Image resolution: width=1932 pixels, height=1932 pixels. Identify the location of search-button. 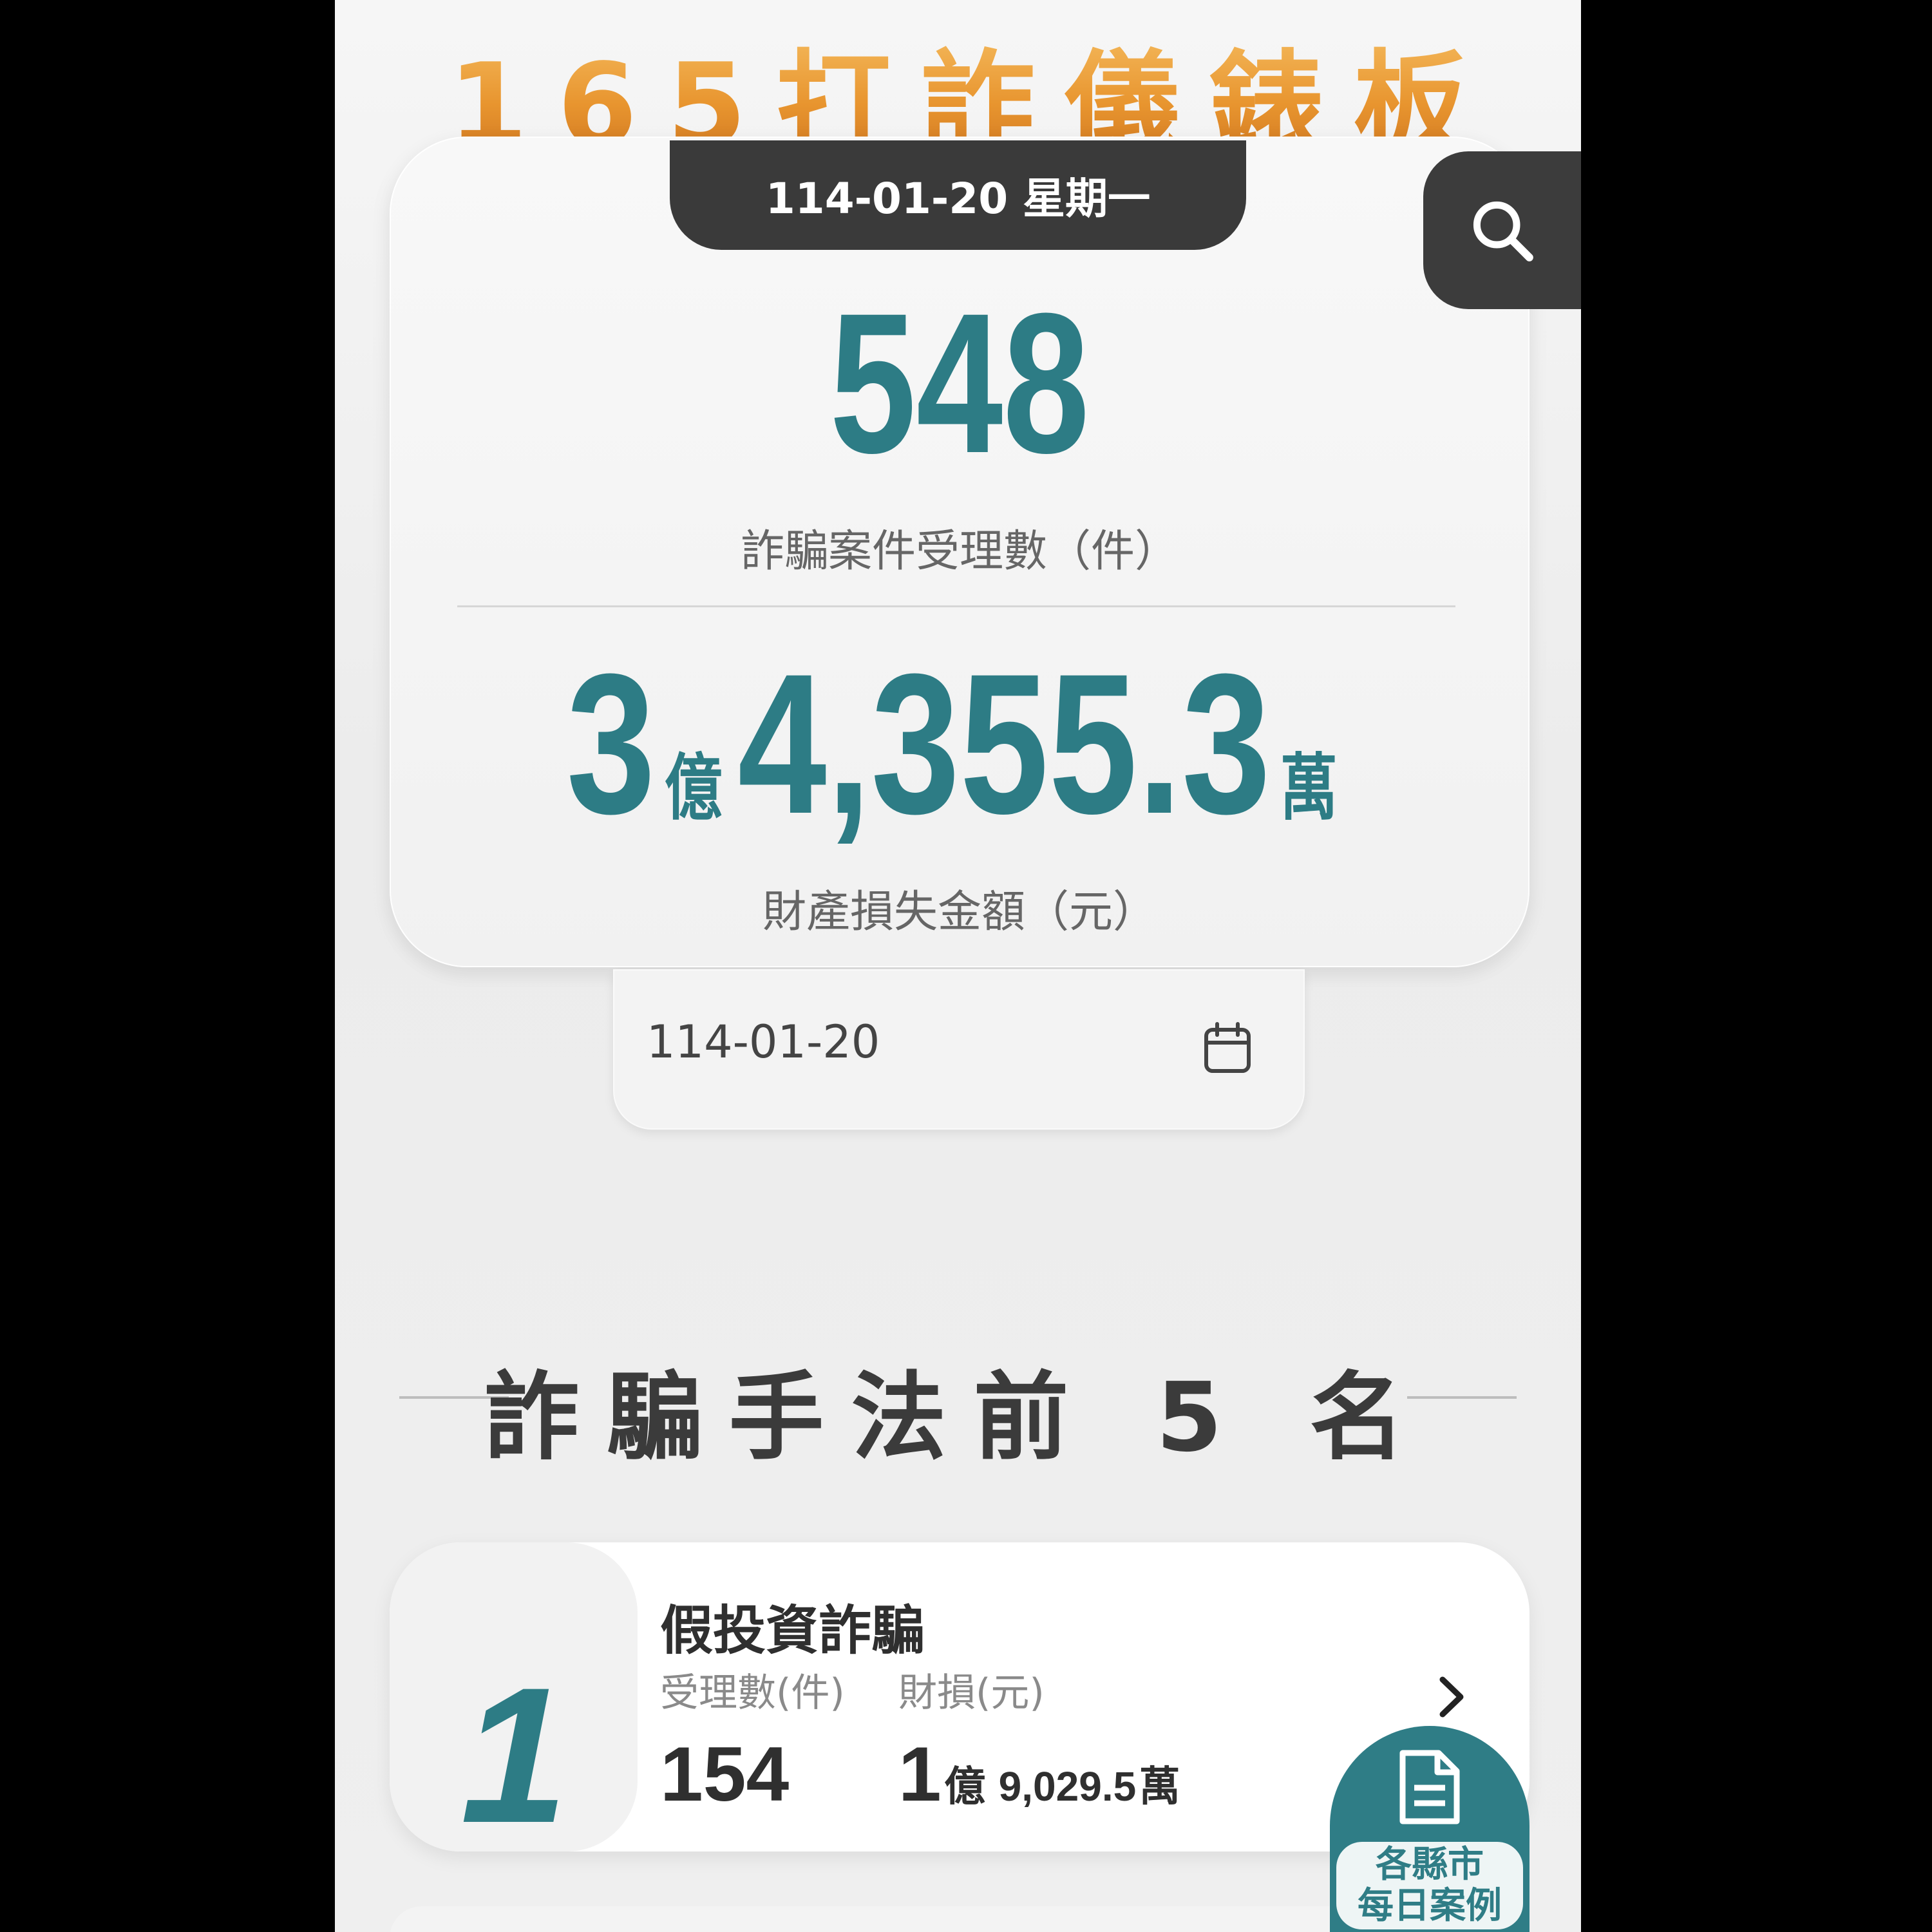
(1502, 230).